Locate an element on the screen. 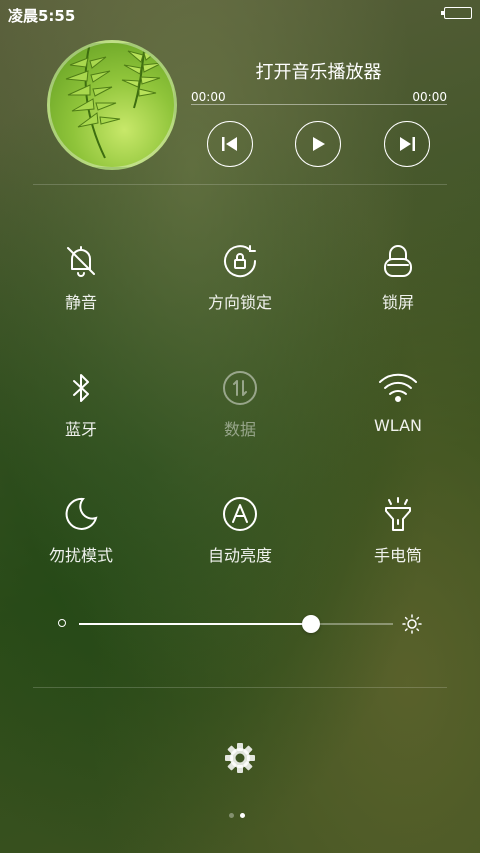  settings-button is located at coordinates (240, 758).